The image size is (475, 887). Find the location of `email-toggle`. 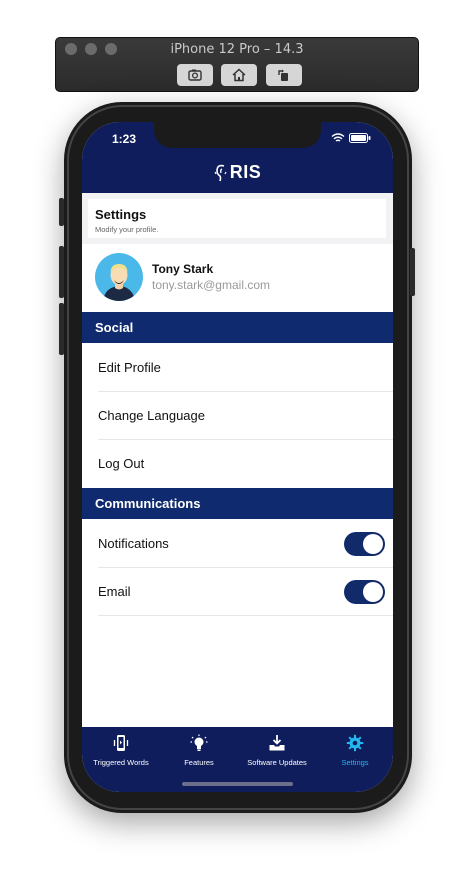

email-toggle is located at coordinates (364, 592).